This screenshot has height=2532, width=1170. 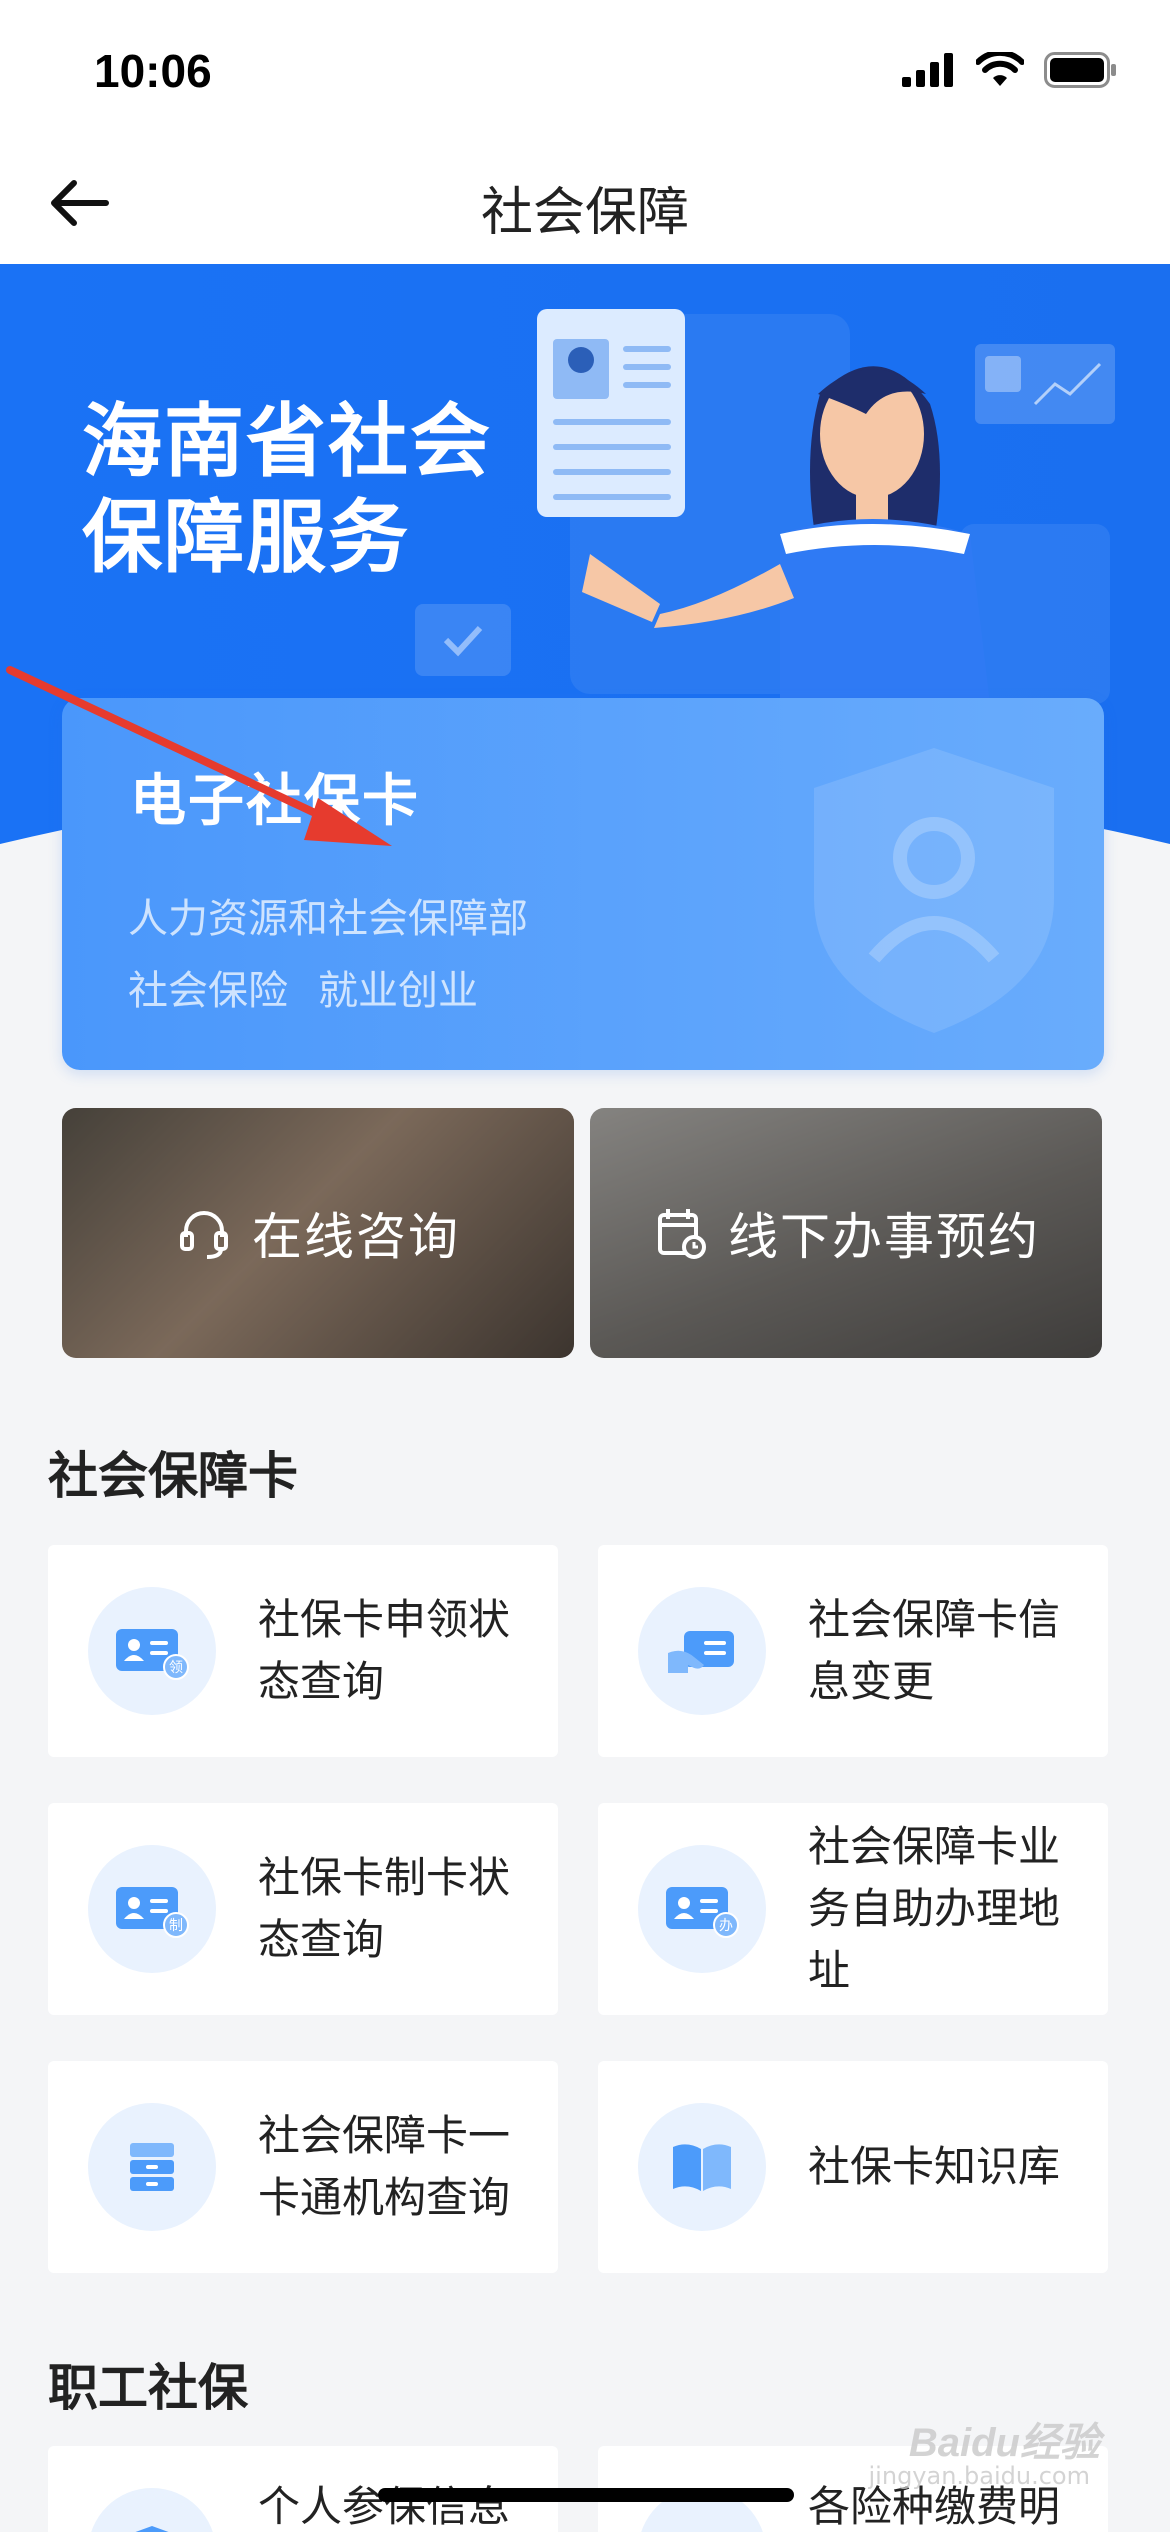 What do you see at coordinates (884, 1237) in the screenshot?
I see `quick-action-label: 线下办事预约` at bounding box center [884, 1237].